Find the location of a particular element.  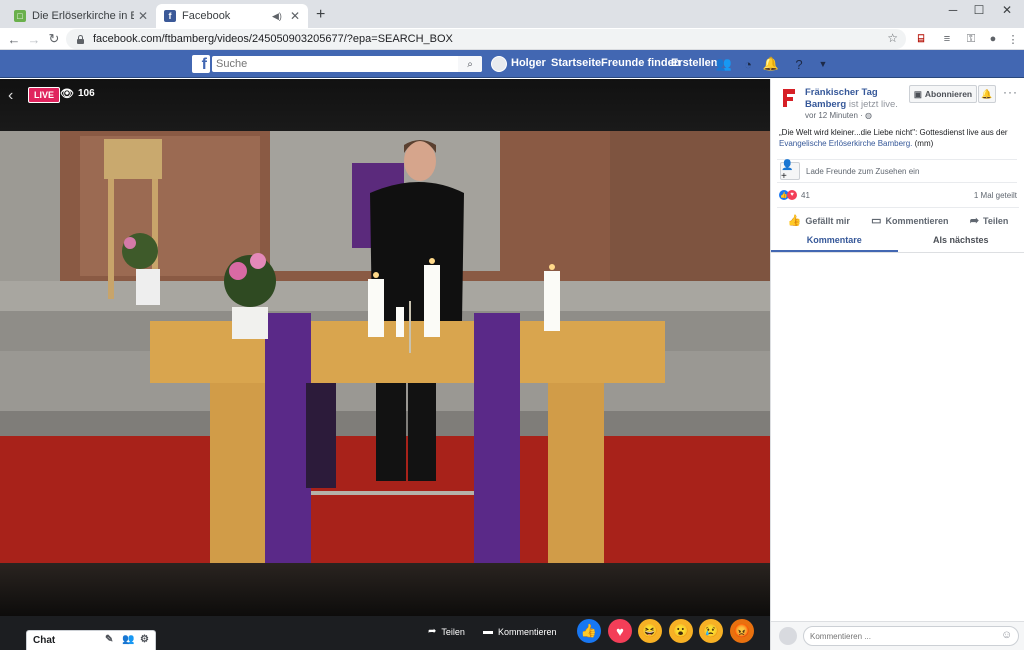

tab-title: Facebook is located at coordinates (206, 16).